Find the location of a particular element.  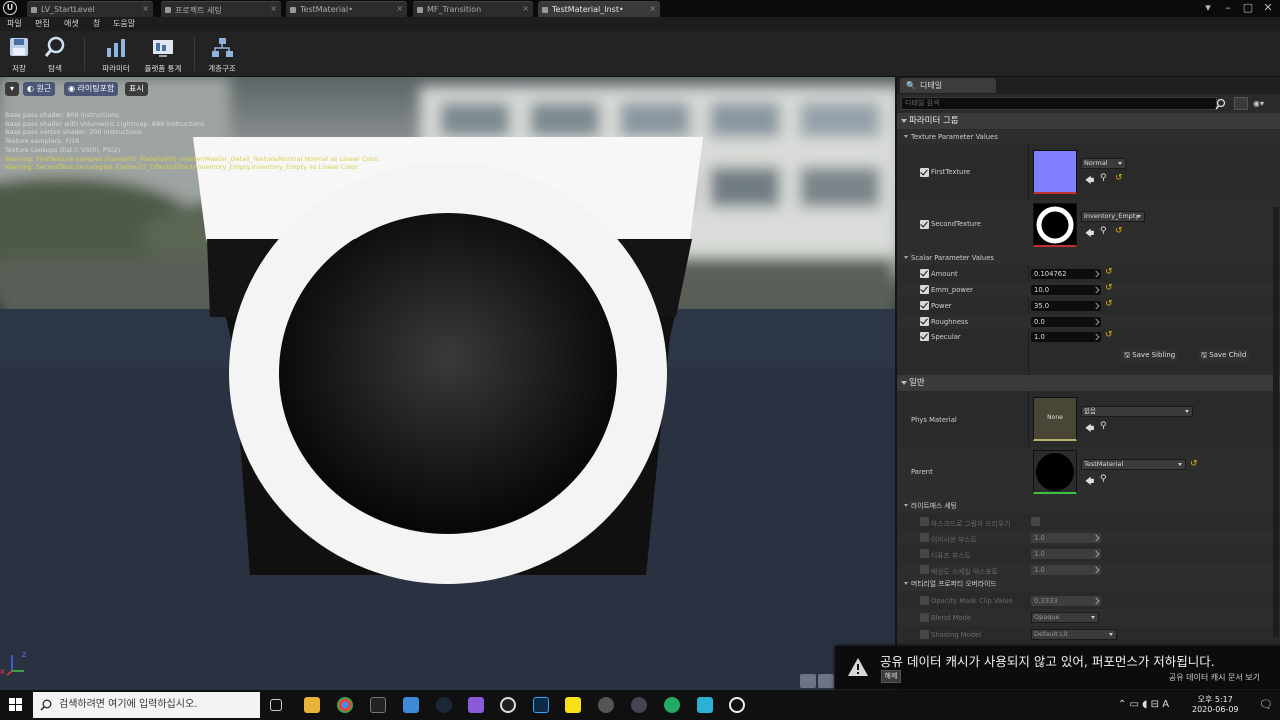

second-texture-dropdown: Inventory_Empty is located at coordinates (1113, 216).